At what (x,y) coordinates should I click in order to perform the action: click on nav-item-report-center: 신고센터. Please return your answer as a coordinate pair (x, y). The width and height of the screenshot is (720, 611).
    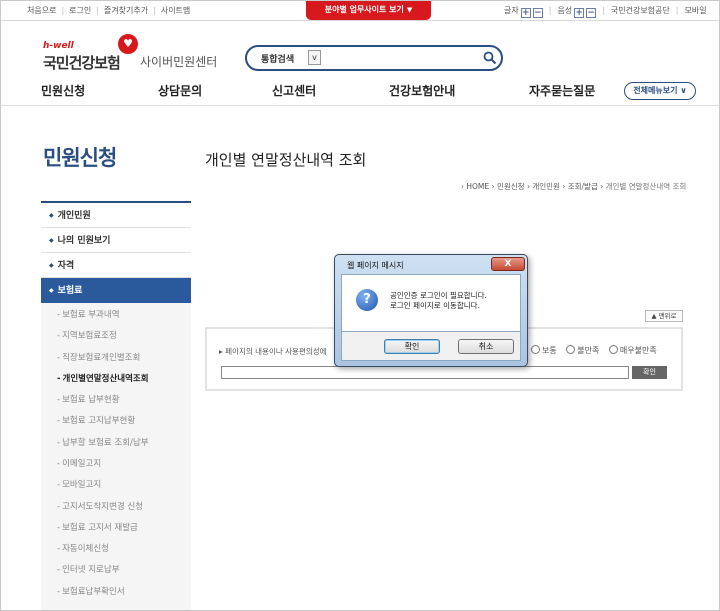
    Looking at the image, I should click on (294, 90).